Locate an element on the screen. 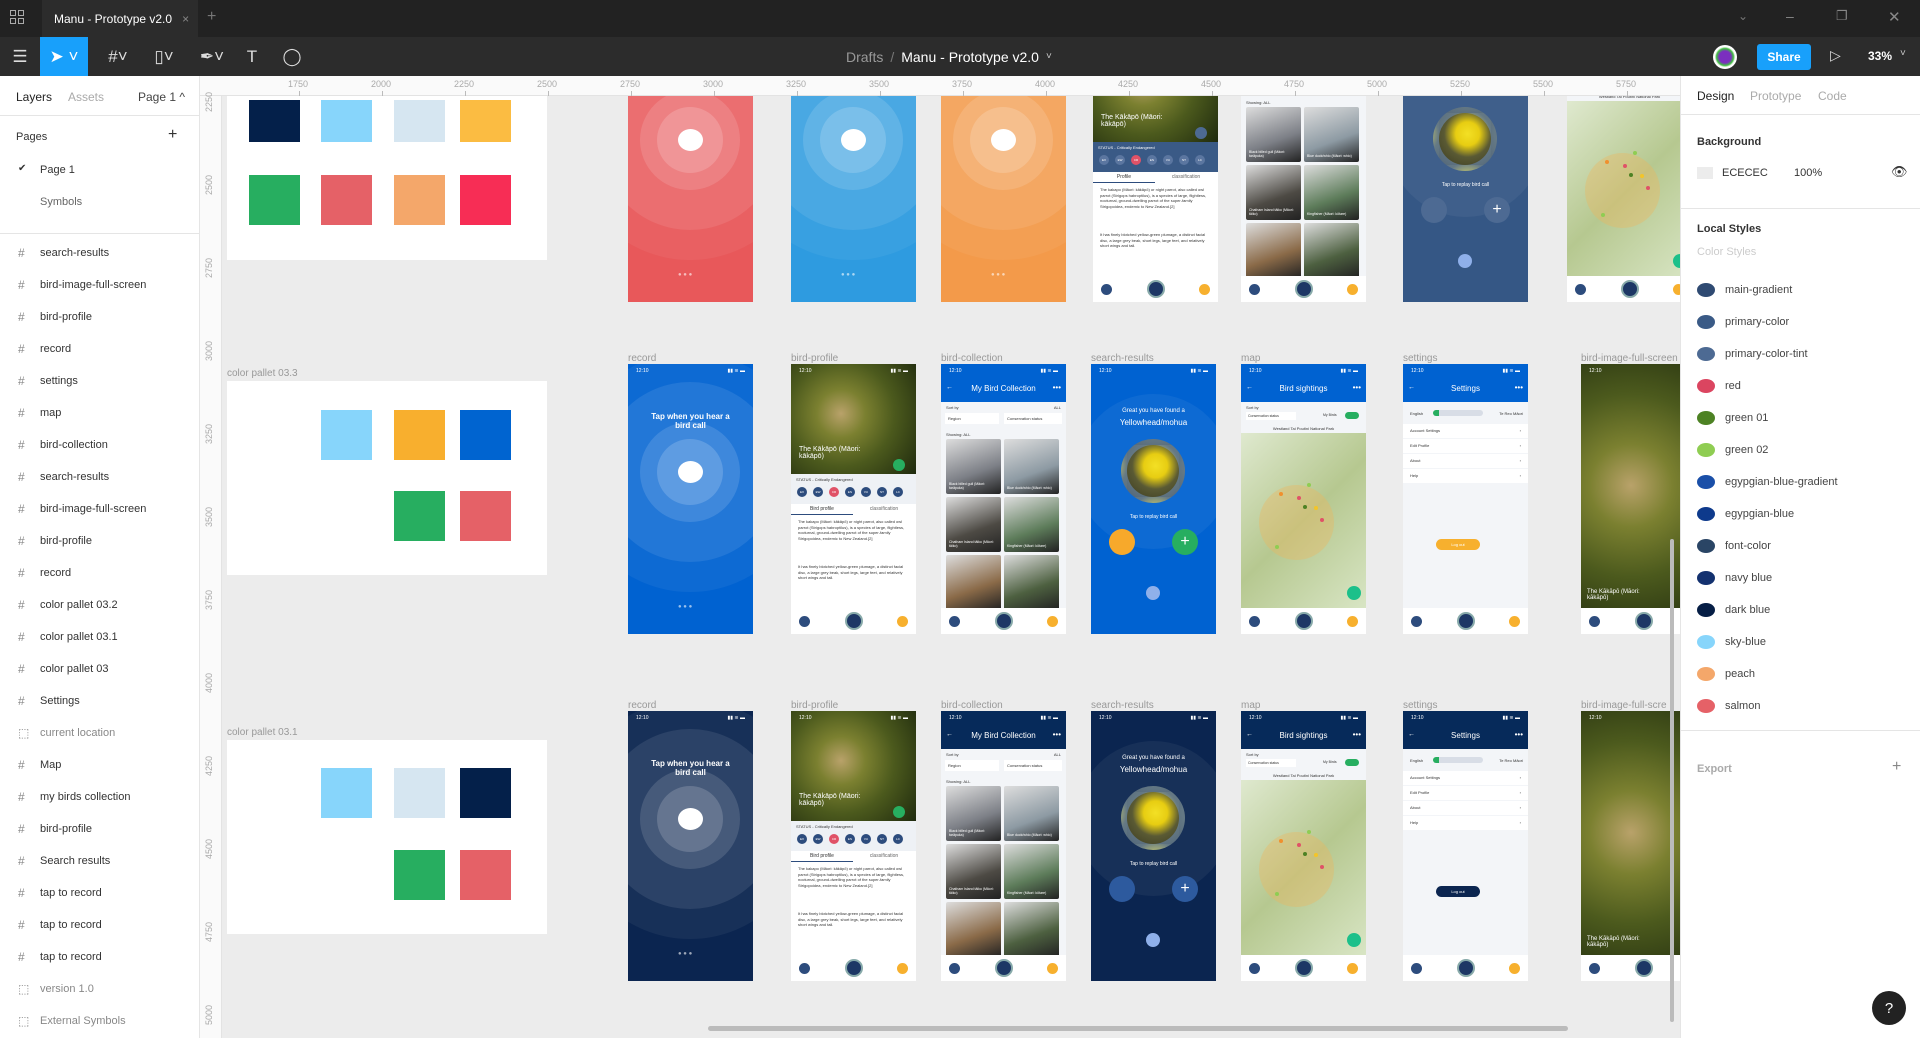 The height and width of the screenshot is (1038, 1920). color-style-item: salmon is located at coordinates (1728, 706).